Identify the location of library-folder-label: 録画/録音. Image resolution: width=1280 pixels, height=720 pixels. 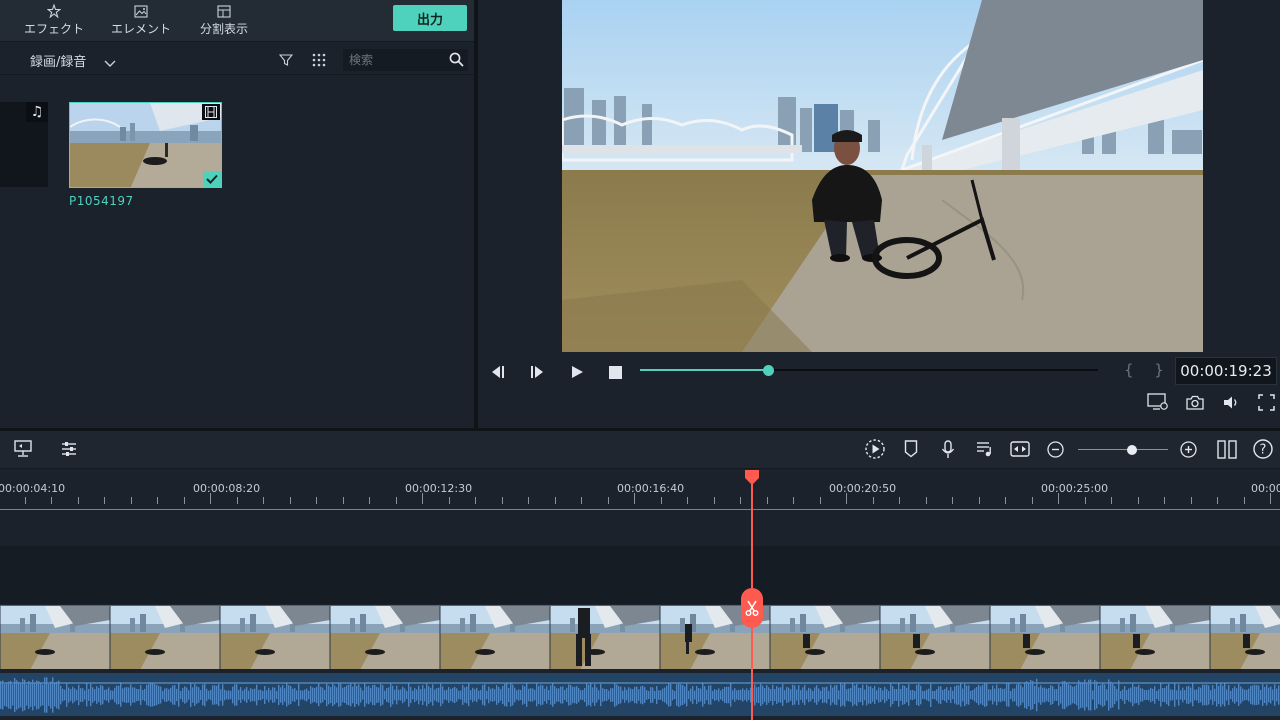
(58, 60).